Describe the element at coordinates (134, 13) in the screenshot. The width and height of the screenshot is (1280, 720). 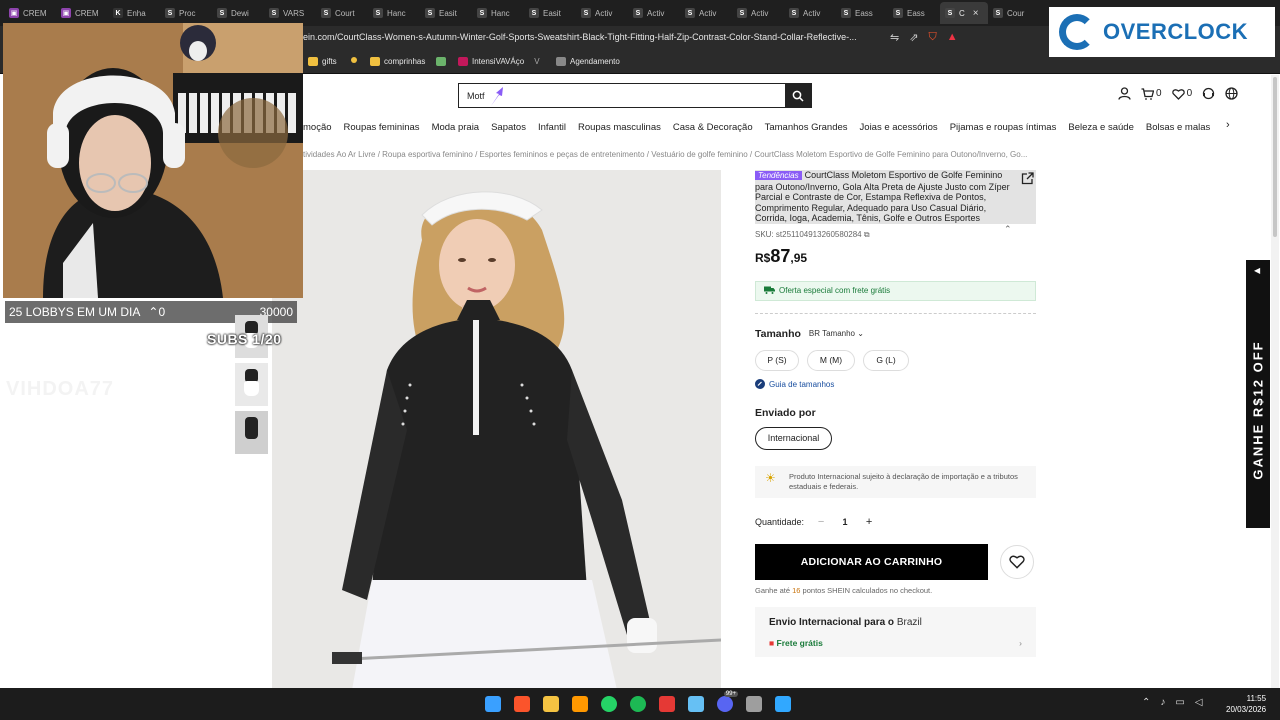
I see `browser-tab: K Enha` at that location.